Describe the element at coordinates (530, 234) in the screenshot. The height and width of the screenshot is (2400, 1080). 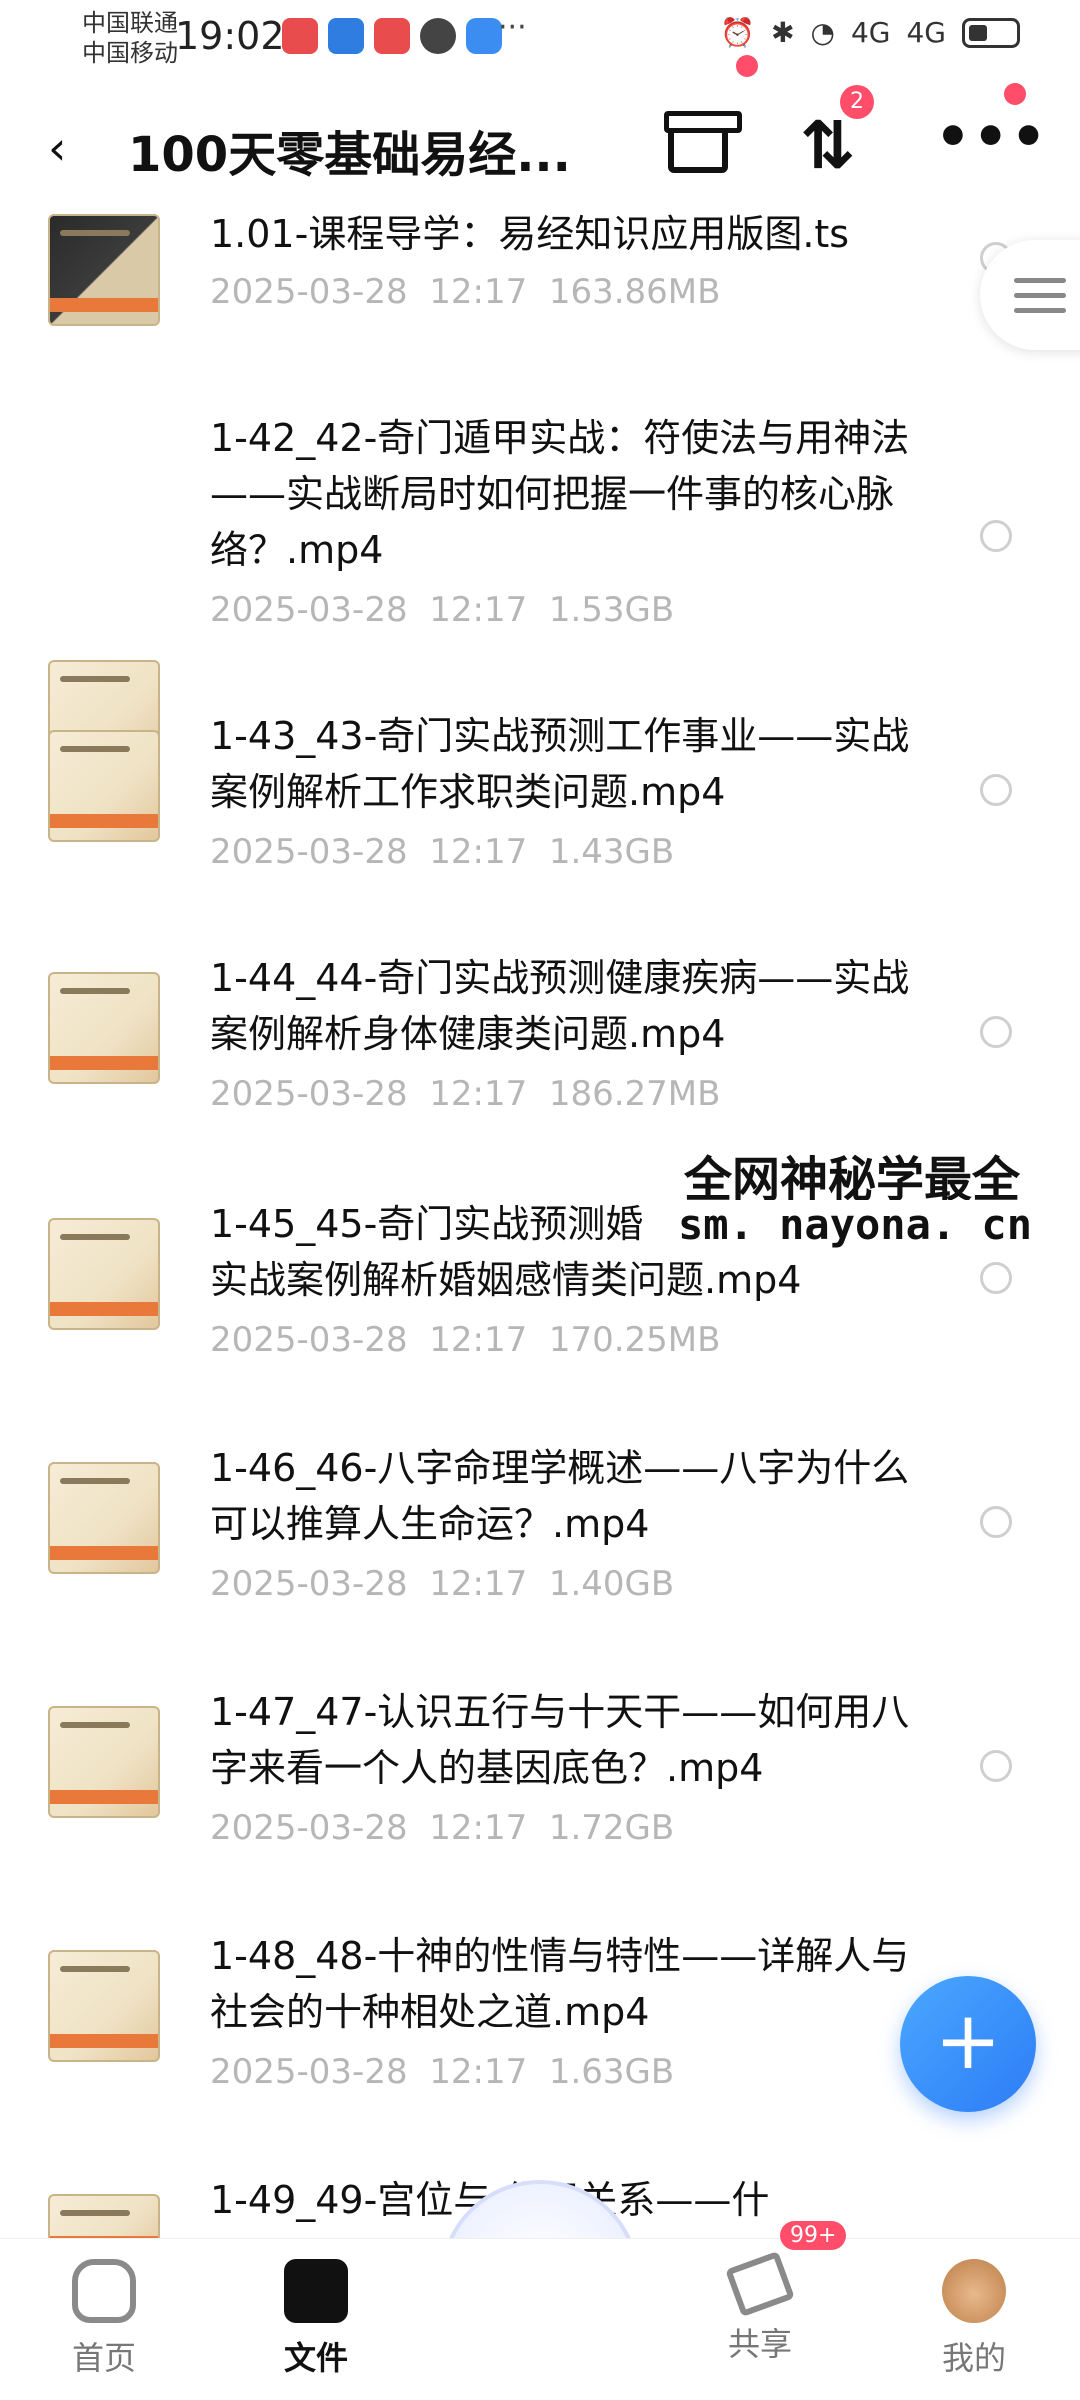
I see `file-name: 1.01-课程导学：易经知识应用版图.ts` at that location.